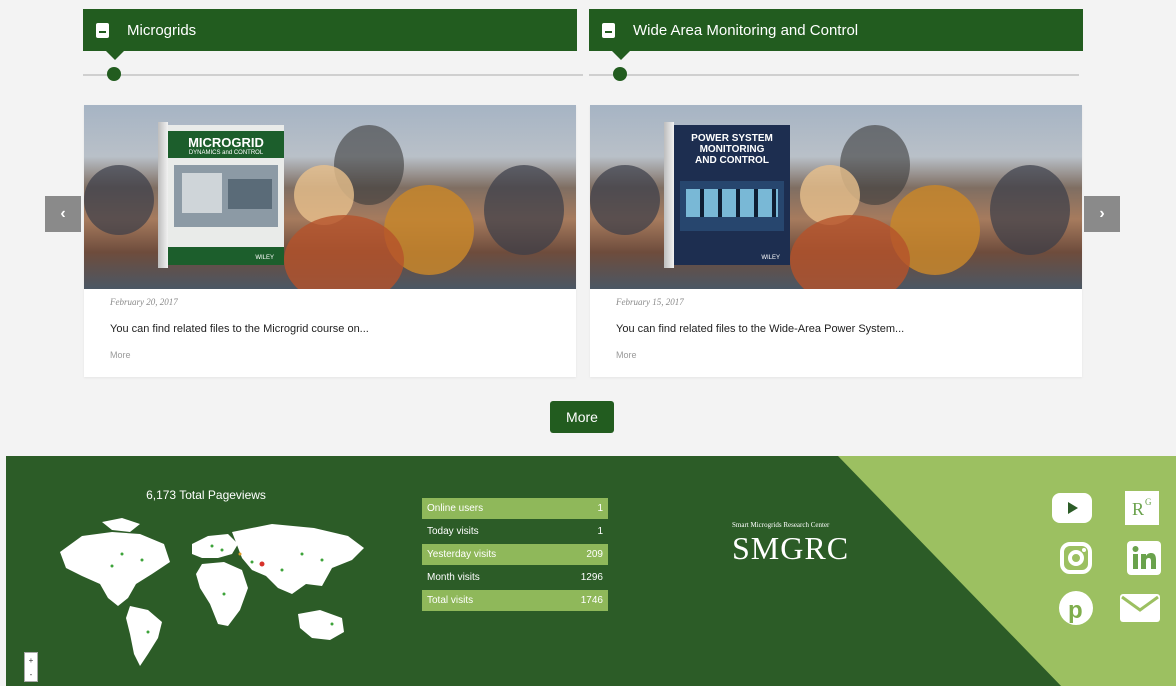 The image size is (1176, 686). What do you see at coordinates (450, 600) in the screenshot?
I see `stat-label: Total visits` at bounding box center [450, 600].